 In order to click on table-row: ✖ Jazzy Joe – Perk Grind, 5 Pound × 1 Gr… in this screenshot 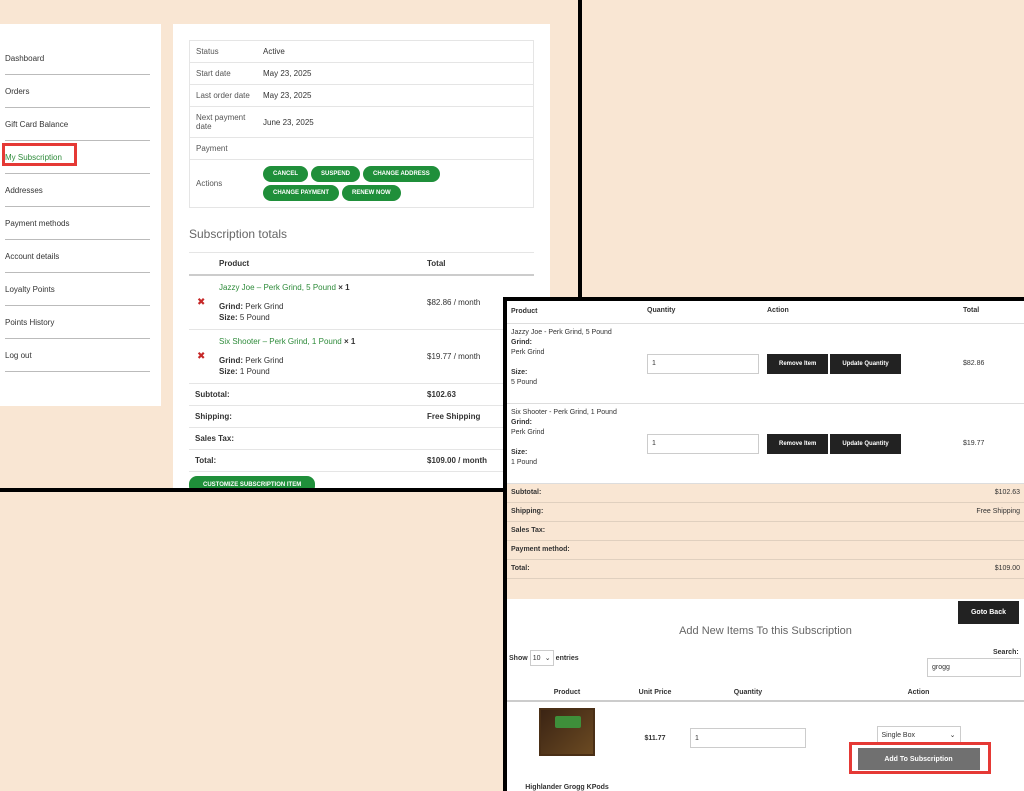, I will do `click(361, 303)`.